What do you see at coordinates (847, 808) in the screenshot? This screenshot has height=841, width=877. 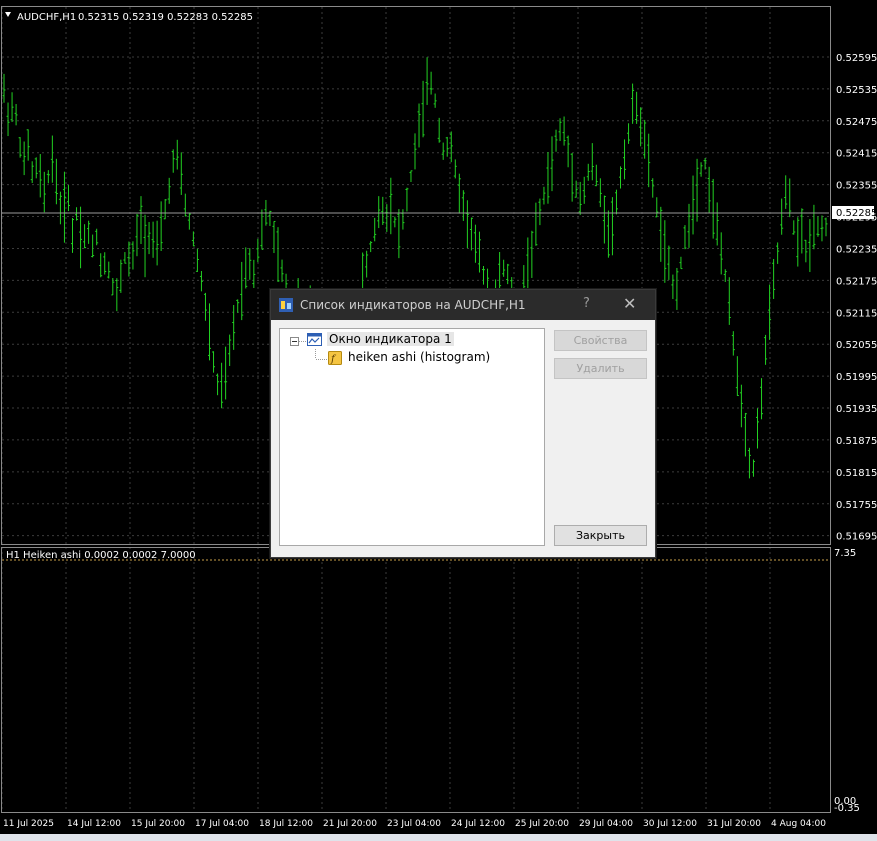 I see `indicator-tick-bottom: -0.35` at bounding box center [847, 808].